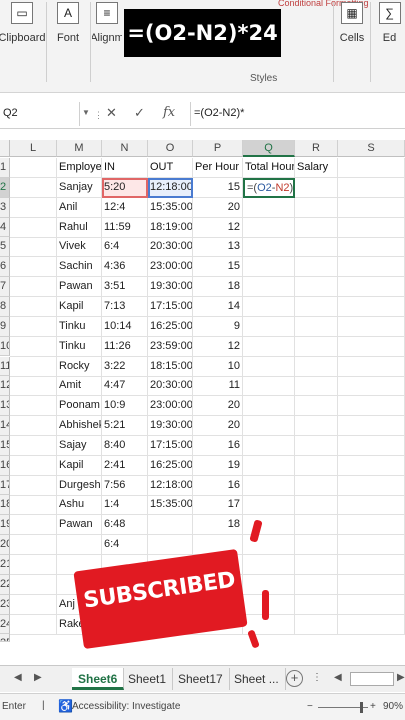 The width and height of the screenshot is (405, 720). I want to click on employee-name-cell: Tinku, so click(79, 346).